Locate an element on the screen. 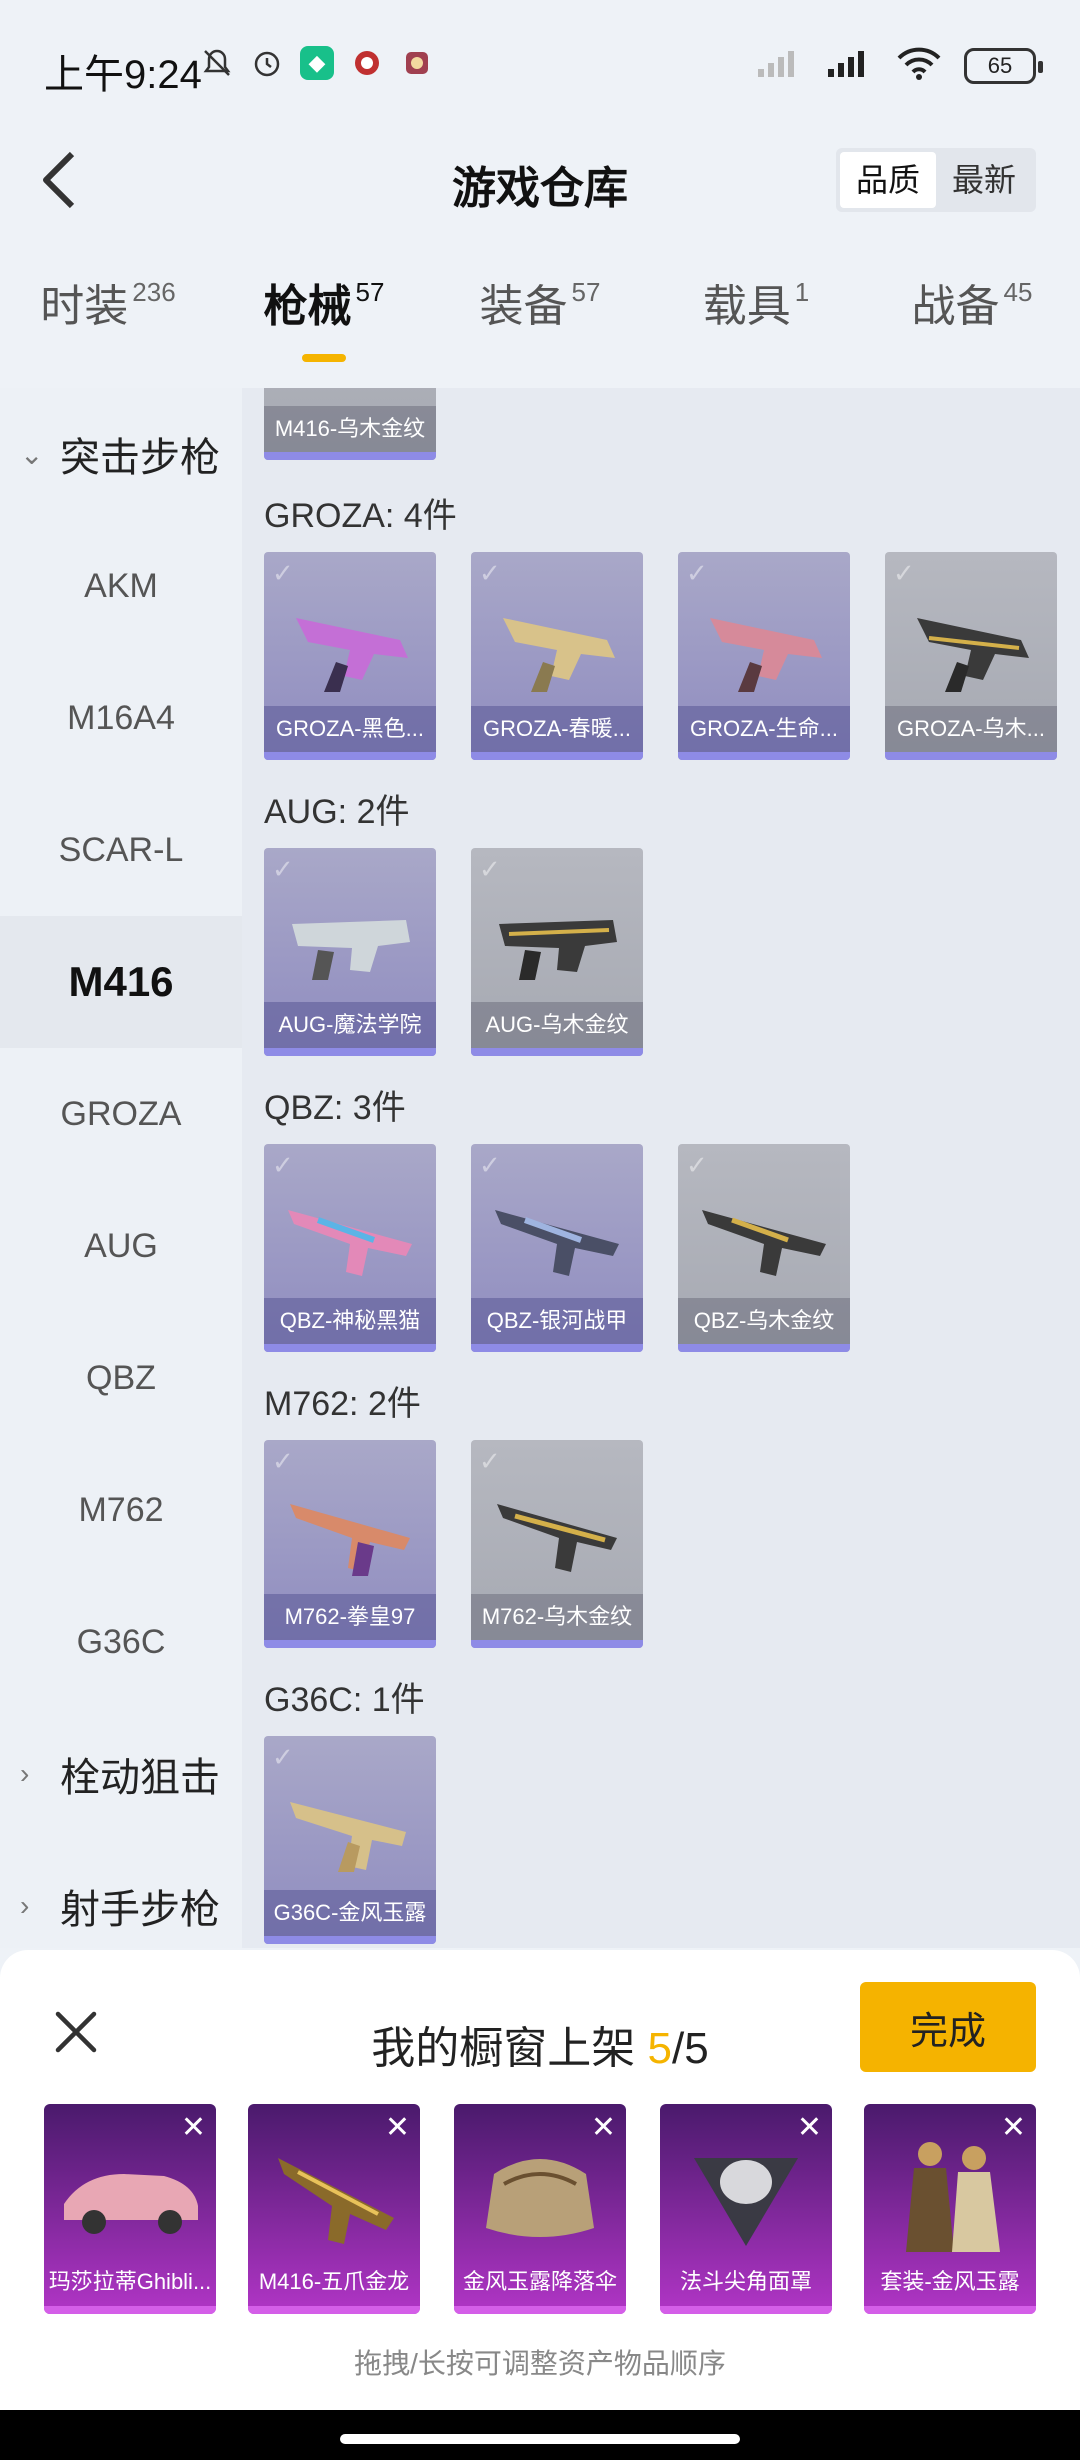 The width and height of the screenshot is (1080, 2460). item-name: QBZ-乌木金纹 is located at coordinates (764, 1321).